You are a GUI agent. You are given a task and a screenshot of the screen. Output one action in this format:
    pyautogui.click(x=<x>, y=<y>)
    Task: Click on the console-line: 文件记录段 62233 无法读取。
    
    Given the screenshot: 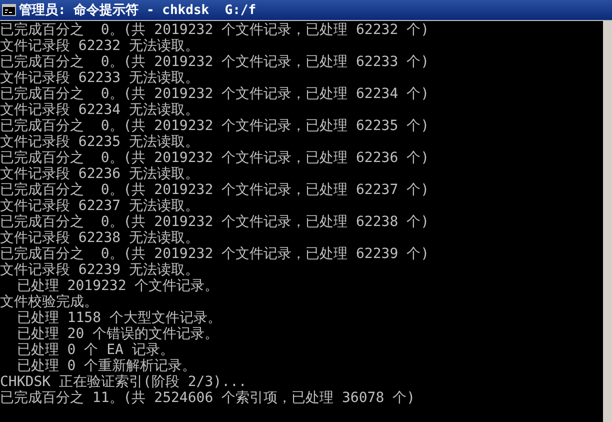 What is the action you would take?
    pyautogui.click(x=100, y=78)
    